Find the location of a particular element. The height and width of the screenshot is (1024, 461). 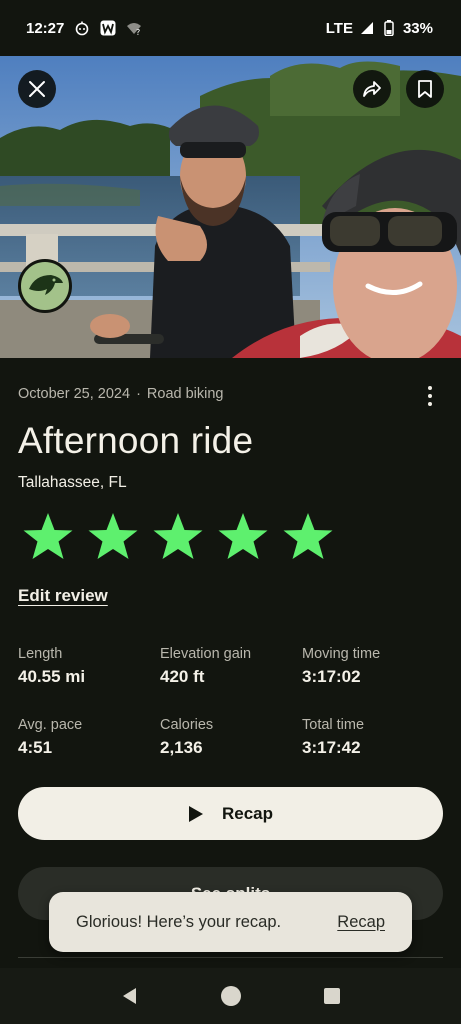

star-rating is located at coordinates (178, 537).